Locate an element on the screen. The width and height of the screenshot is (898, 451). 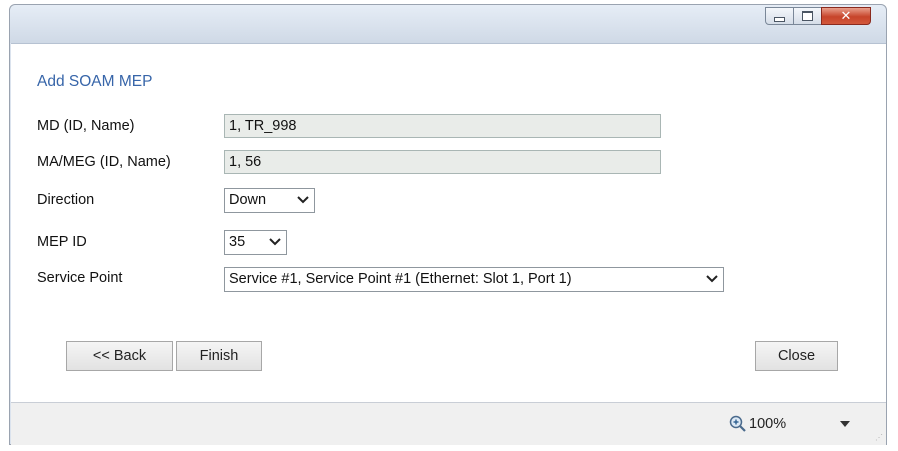
finish-button: Finish is located at coordinates (219, 356).